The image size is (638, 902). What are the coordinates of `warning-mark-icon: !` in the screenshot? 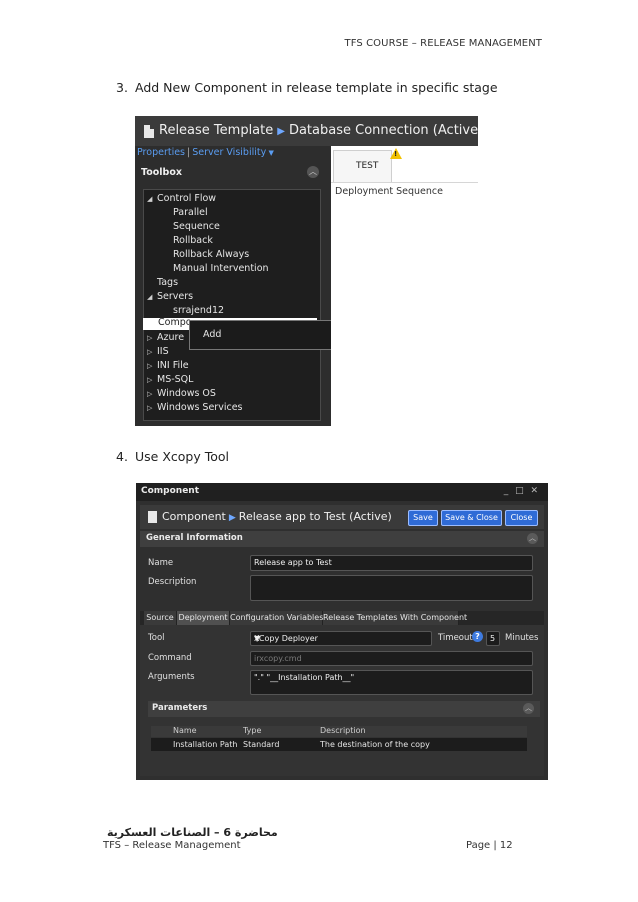 It's located at (396, 154).